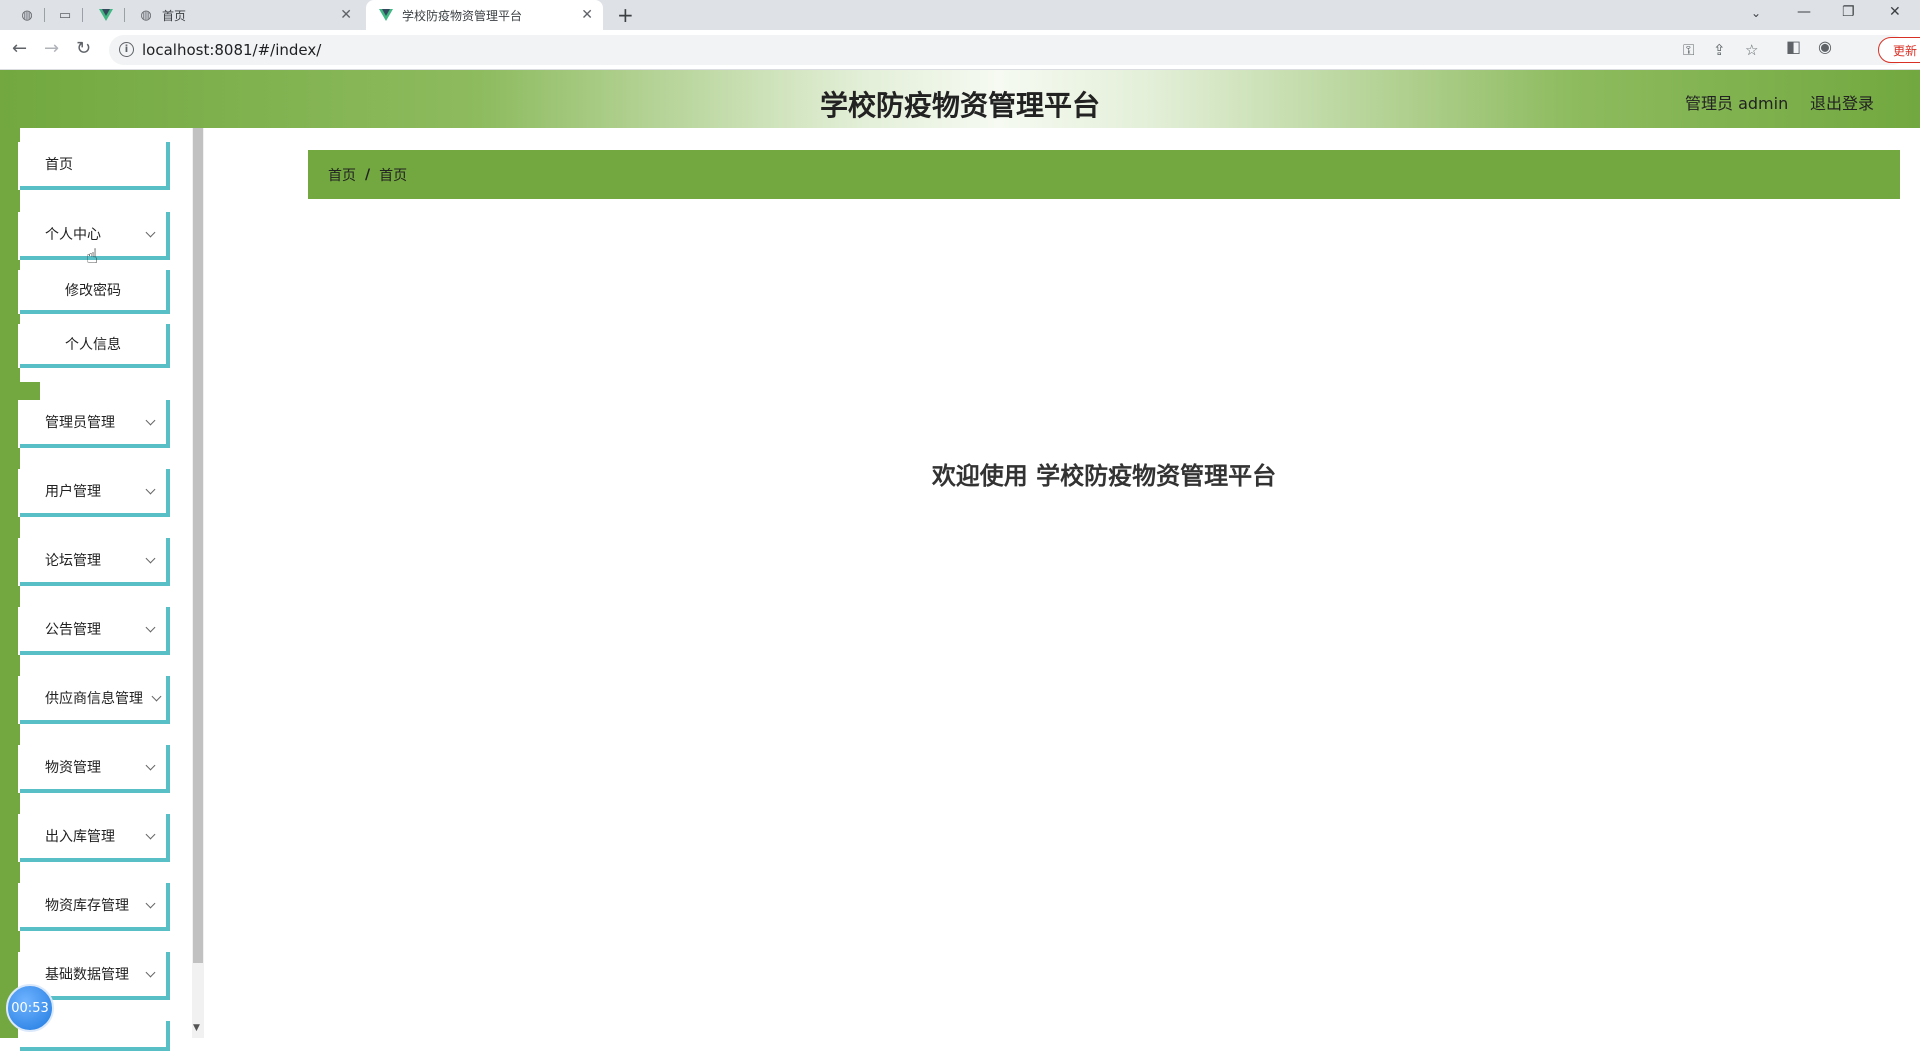  I want to click on sidebar-item-notice-management: 公告管理, so click(95, 631).